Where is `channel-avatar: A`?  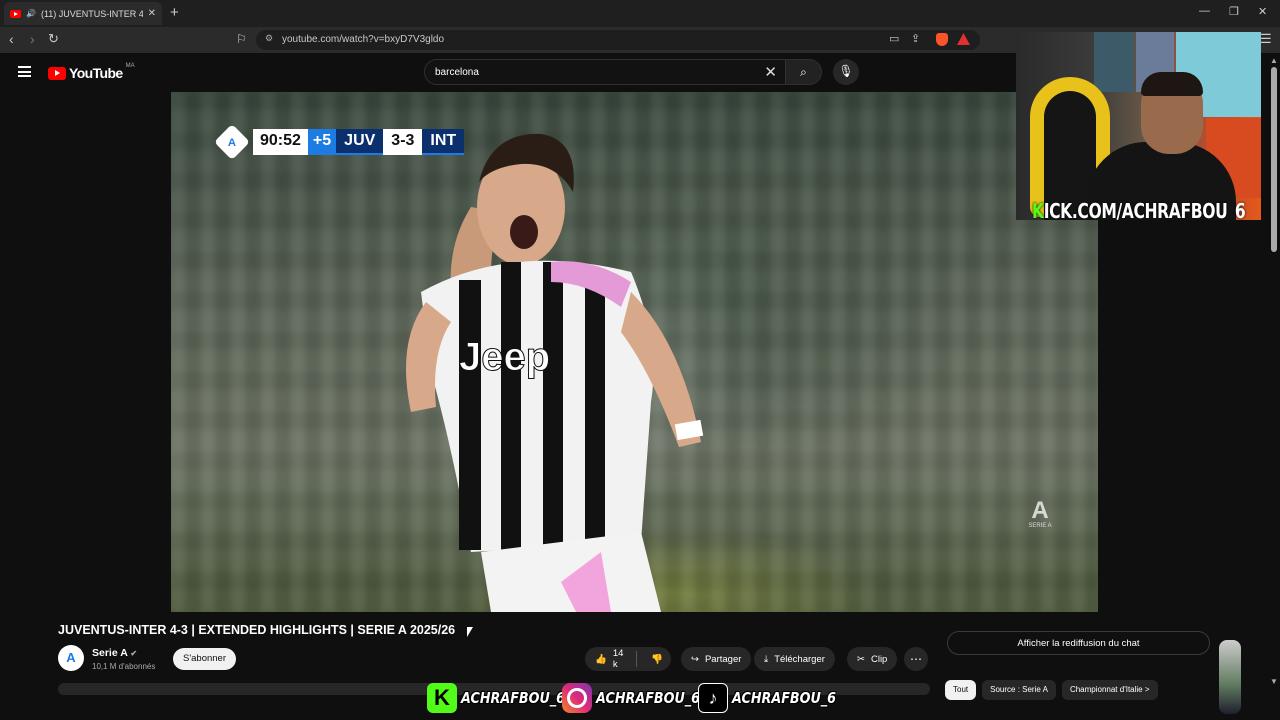 channel-avatar: A is located at coordinates (71, 658).